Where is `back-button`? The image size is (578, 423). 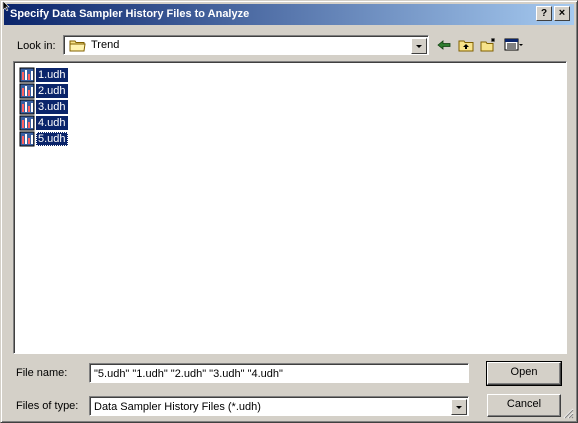 back-button is located at coordinates (444, 45).